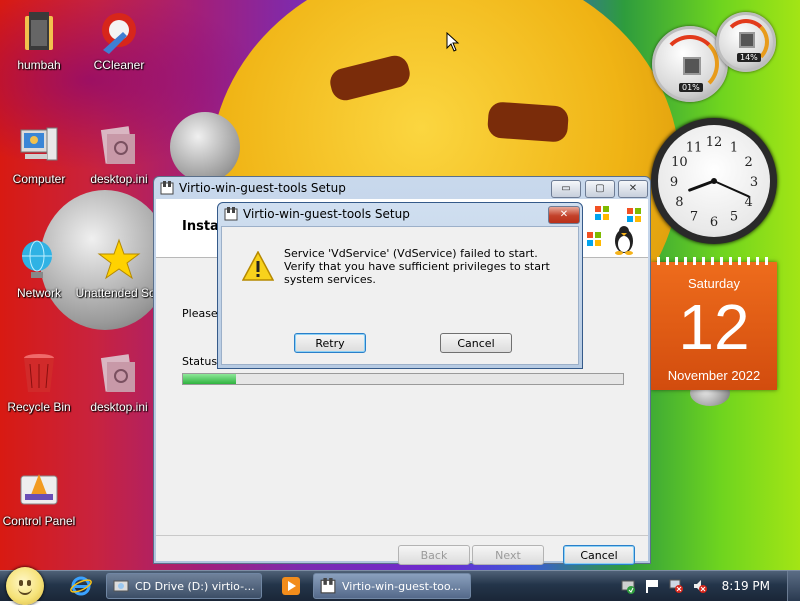  I want to click on calendar-month-year: November 2022, so click(714, 375).